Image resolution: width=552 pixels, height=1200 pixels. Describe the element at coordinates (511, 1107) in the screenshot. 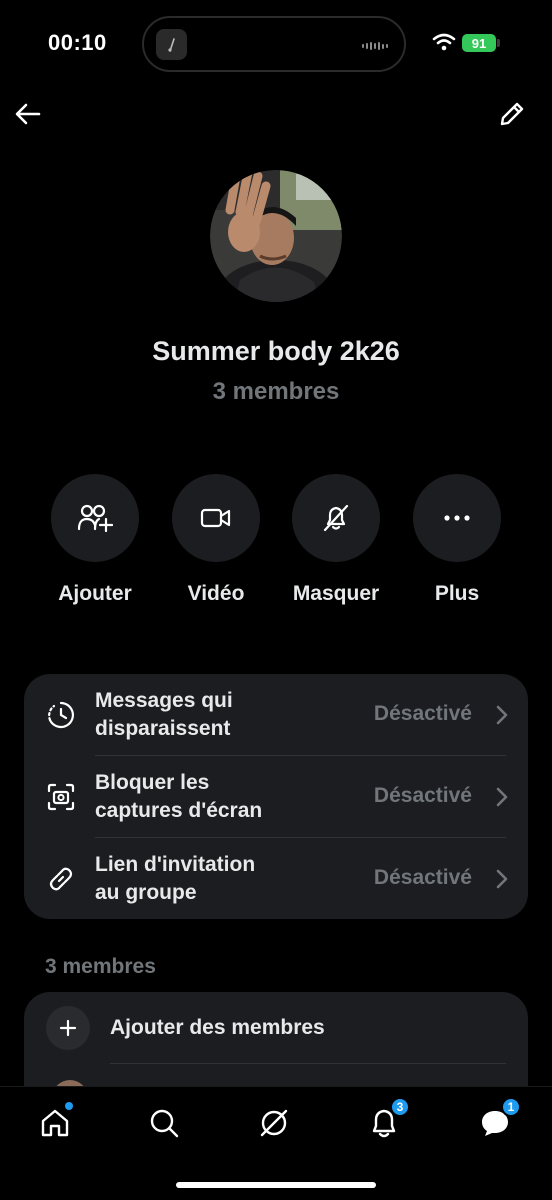

I see `messages-badge: 1` at that location.